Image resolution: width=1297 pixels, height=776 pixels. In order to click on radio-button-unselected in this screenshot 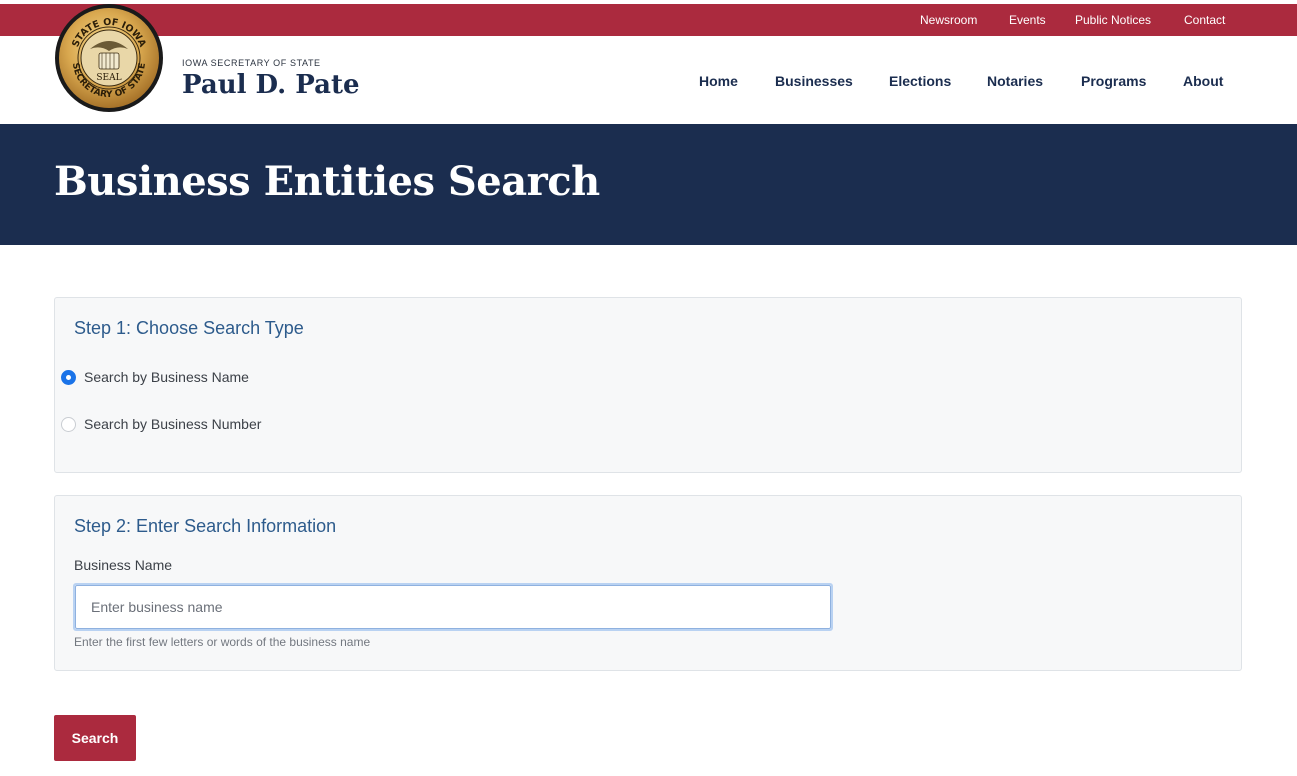, I will do `click(68, 424)`.